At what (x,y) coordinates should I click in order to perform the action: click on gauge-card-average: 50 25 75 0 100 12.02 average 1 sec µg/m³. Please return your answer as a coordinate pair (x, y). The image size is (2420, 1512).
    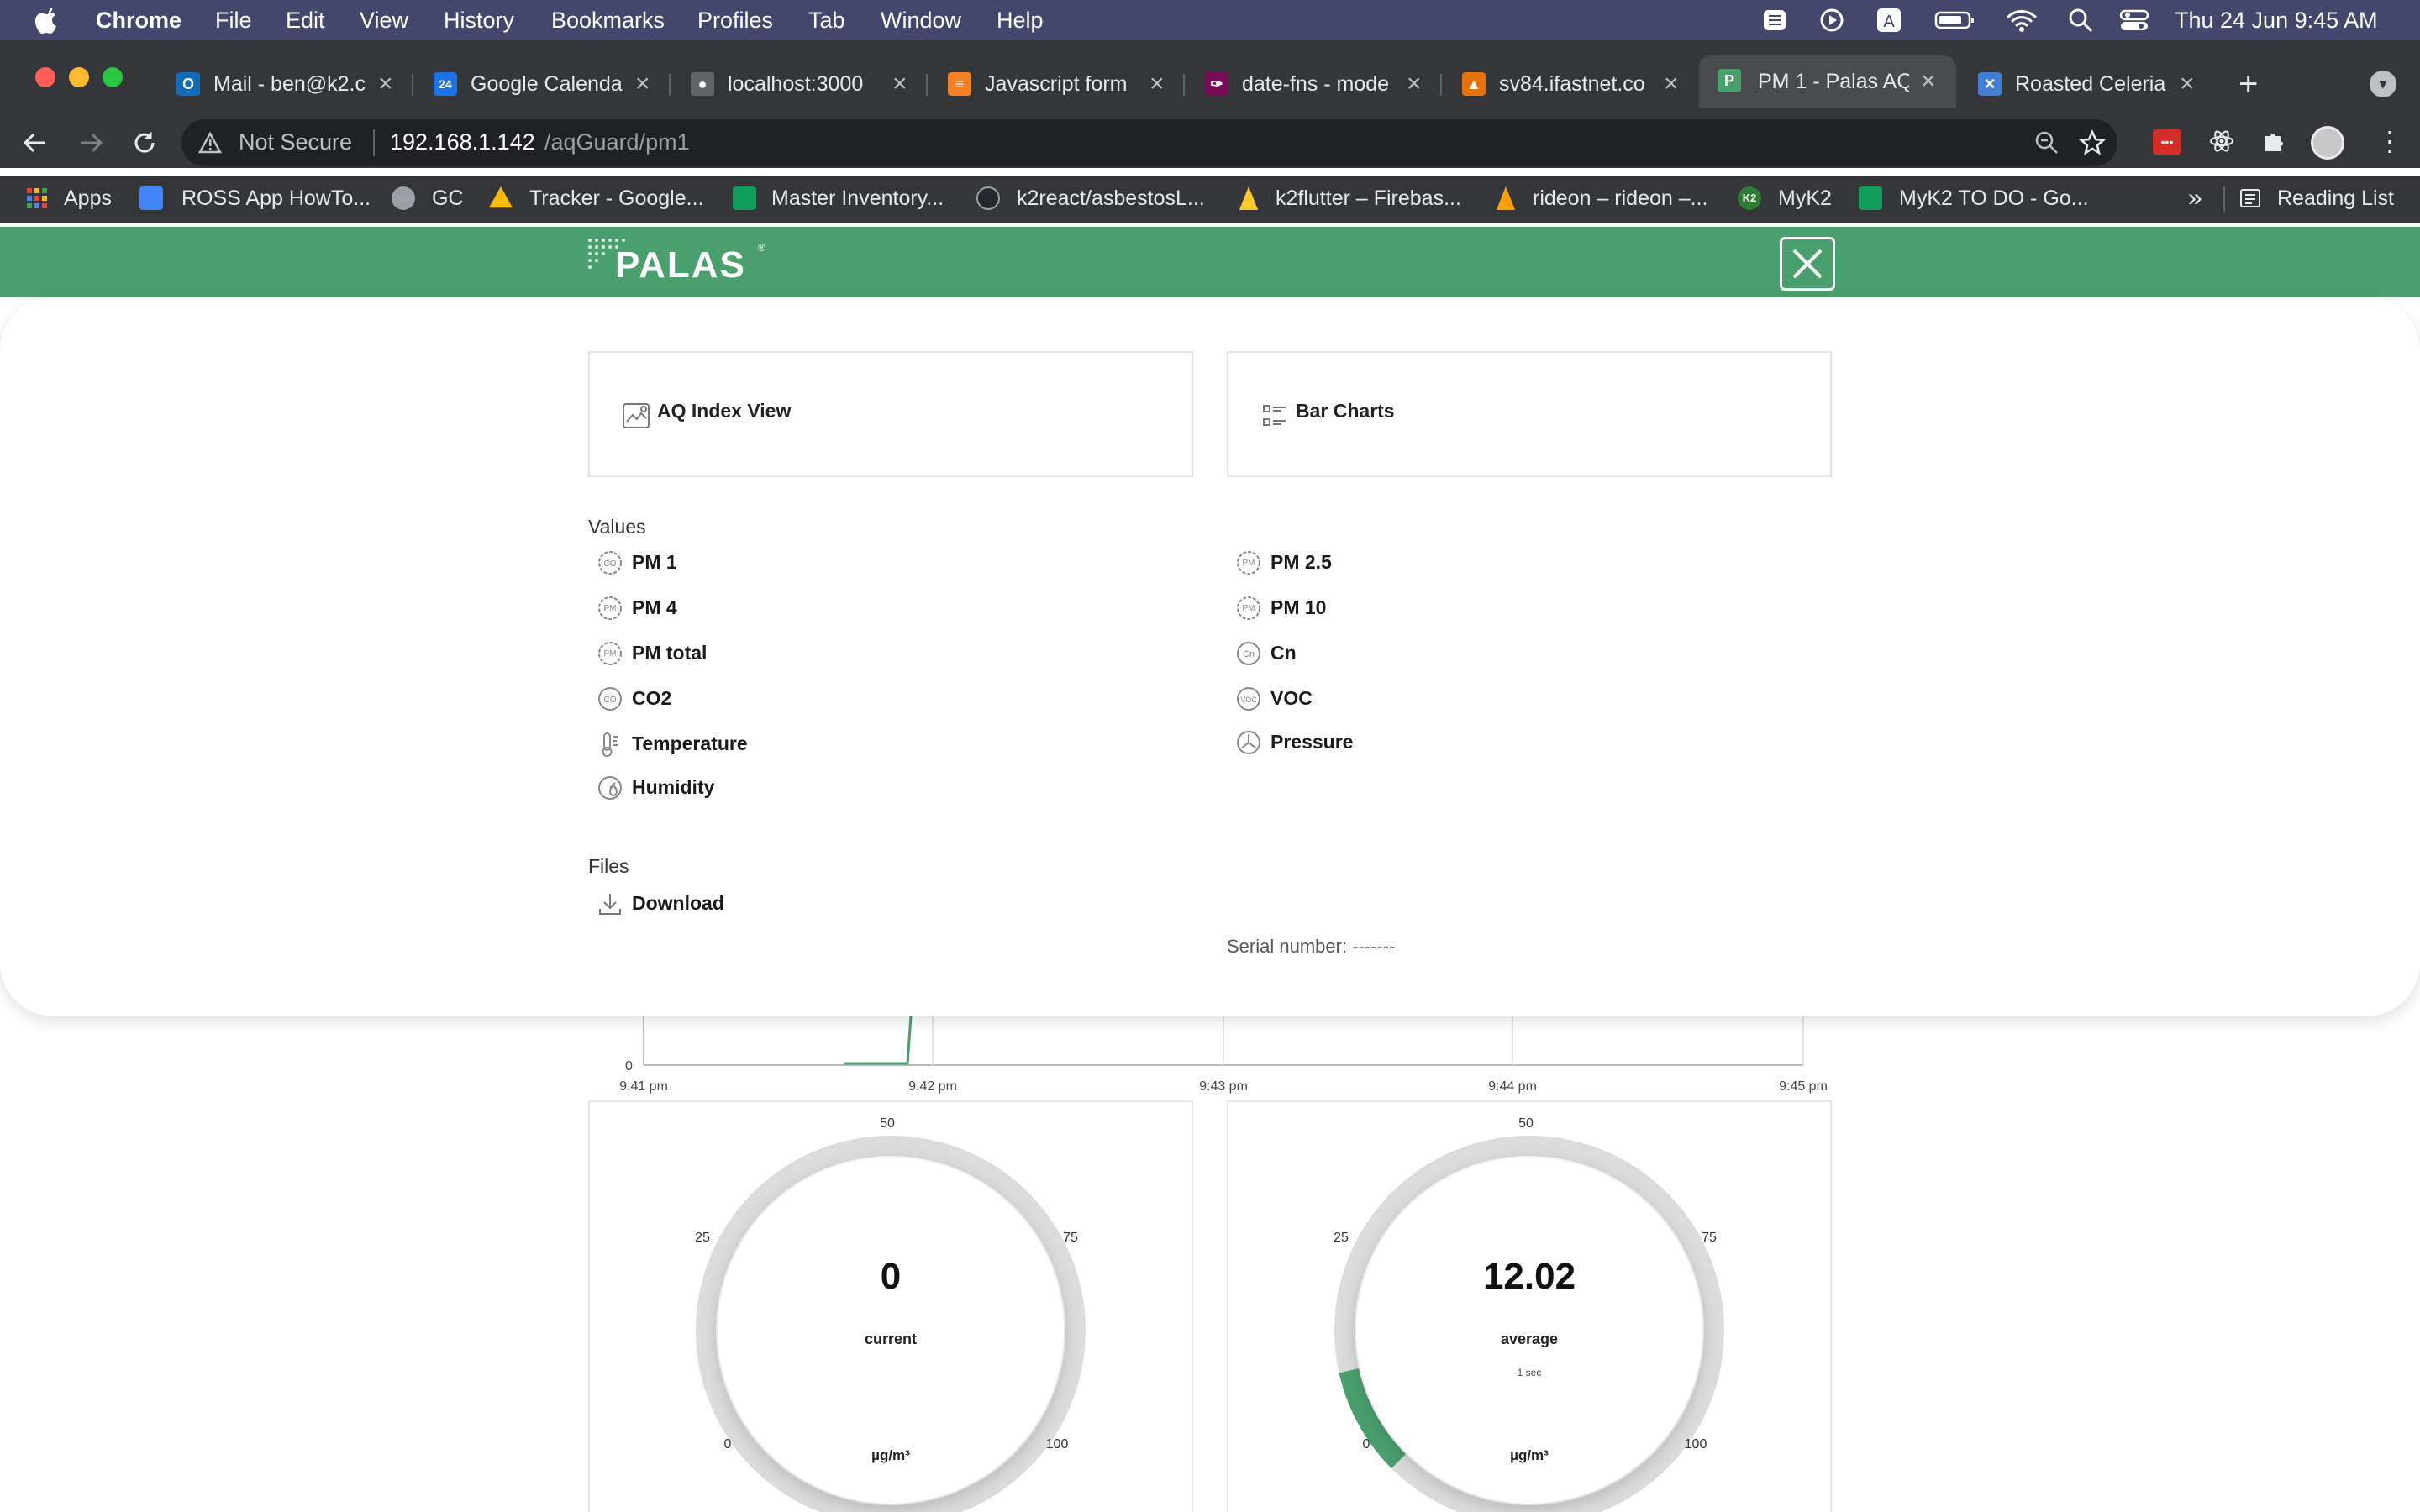
    Looking at the image, I should click on (1529, 1306).